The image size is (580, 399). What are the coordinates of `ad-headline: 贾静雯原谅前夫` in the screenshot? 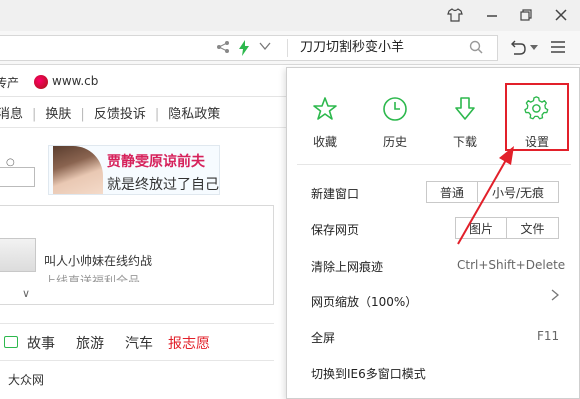 It's located at (156, 162).